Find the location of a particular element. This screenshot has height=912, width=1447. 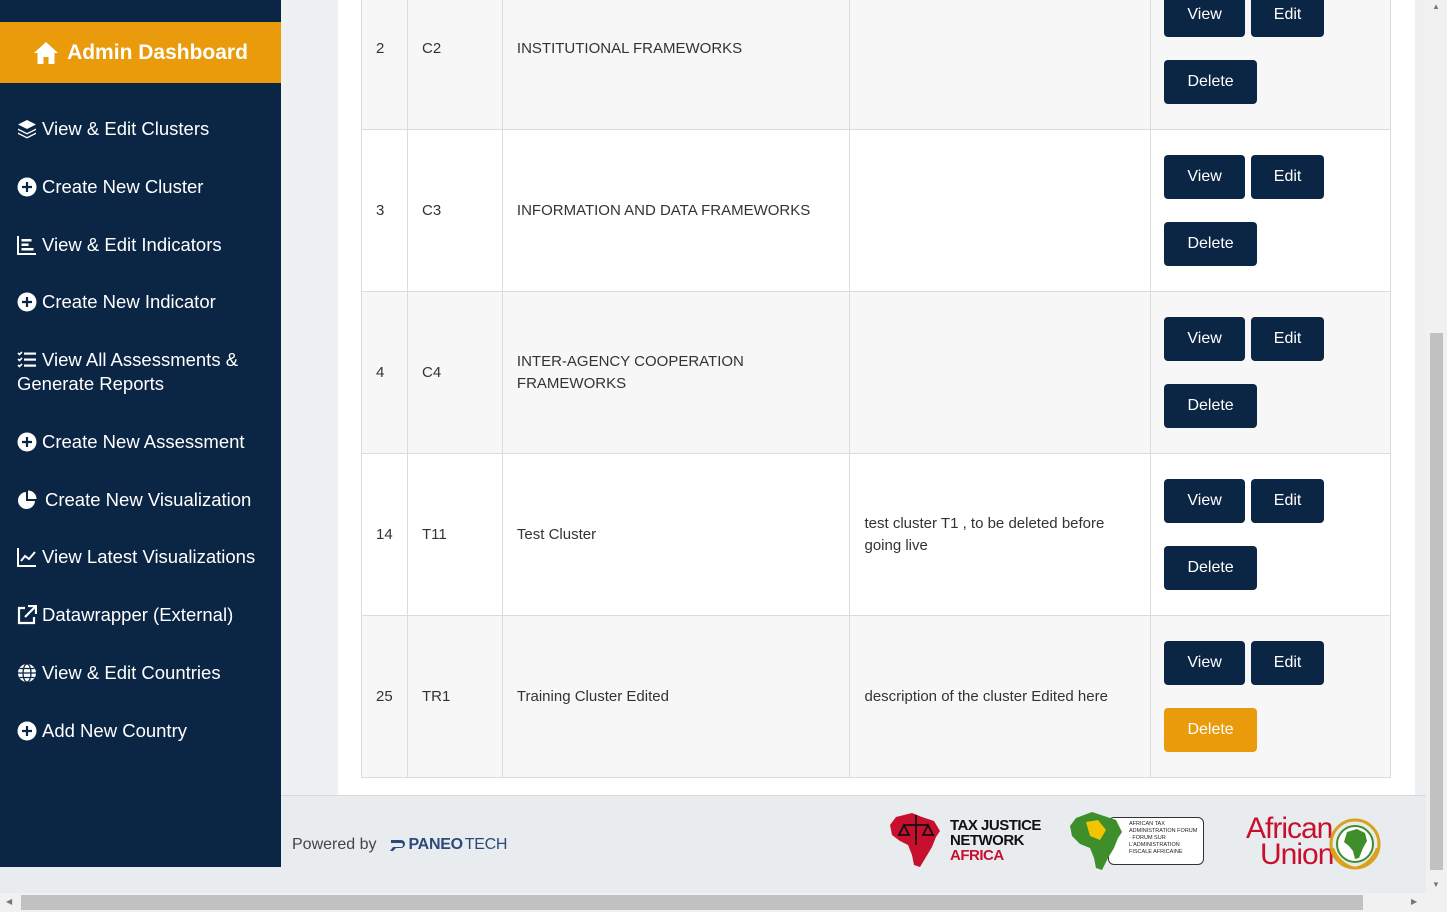

cell-code: T11 is located at coordinates (454, 534).